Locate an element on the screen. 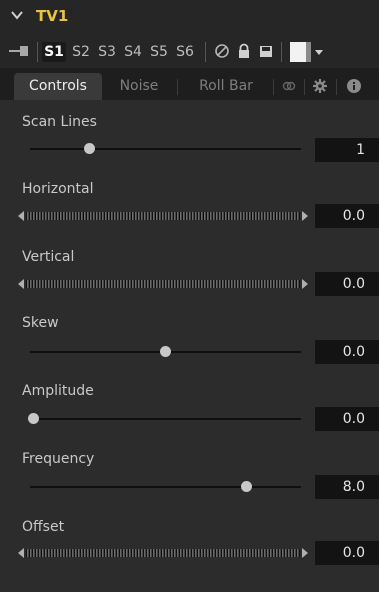 This screenshot has height=592, width=379. amplitude-slider-track is located at coordinates (165, 419).